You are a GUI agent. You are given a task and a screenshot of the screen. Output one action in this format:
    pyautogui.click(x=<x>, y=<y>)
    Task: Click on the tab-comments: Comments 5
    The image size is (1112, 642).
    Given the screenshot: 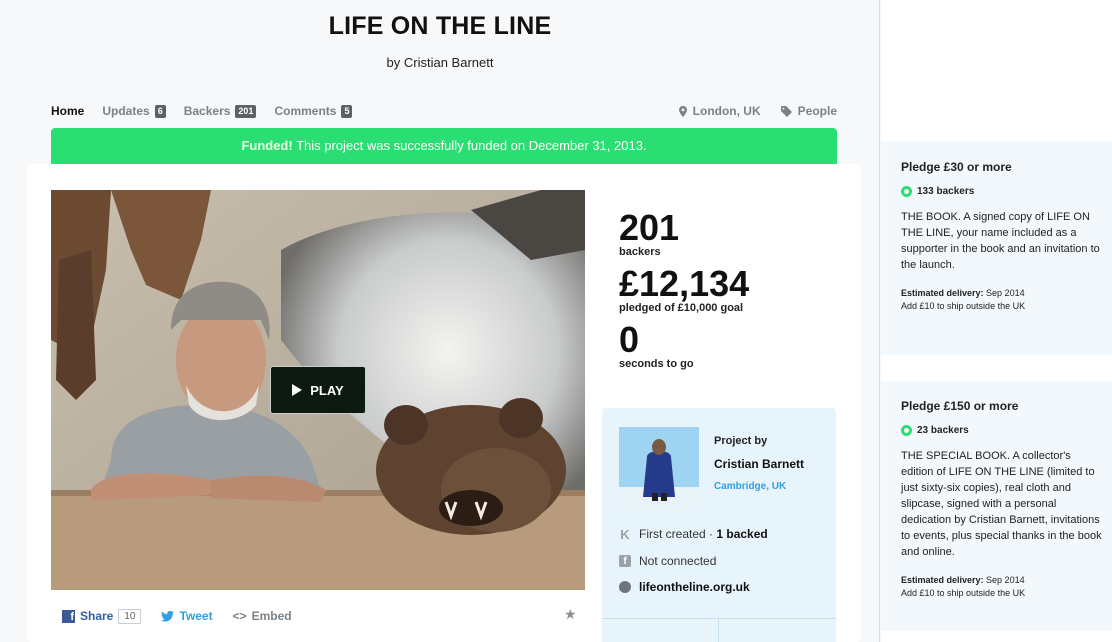 What is the action you would take?
    pyautogui.click(x=313, y=111)
    